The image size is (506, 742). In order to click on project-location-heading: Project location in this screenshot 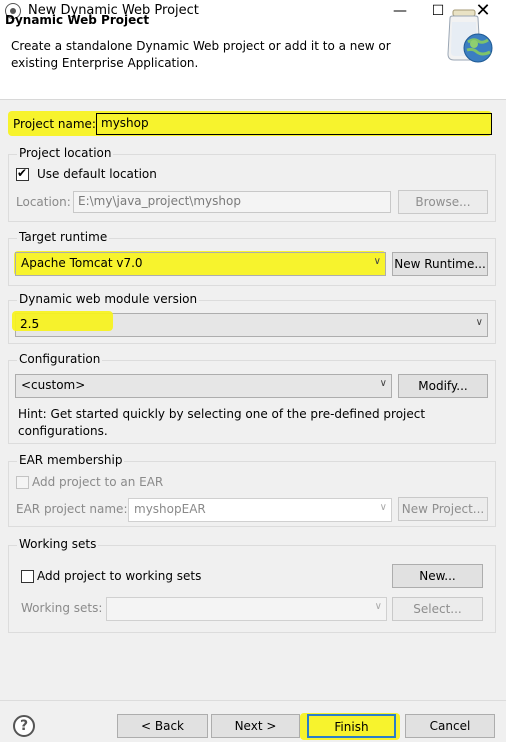, I will do `click(65, 153)`.